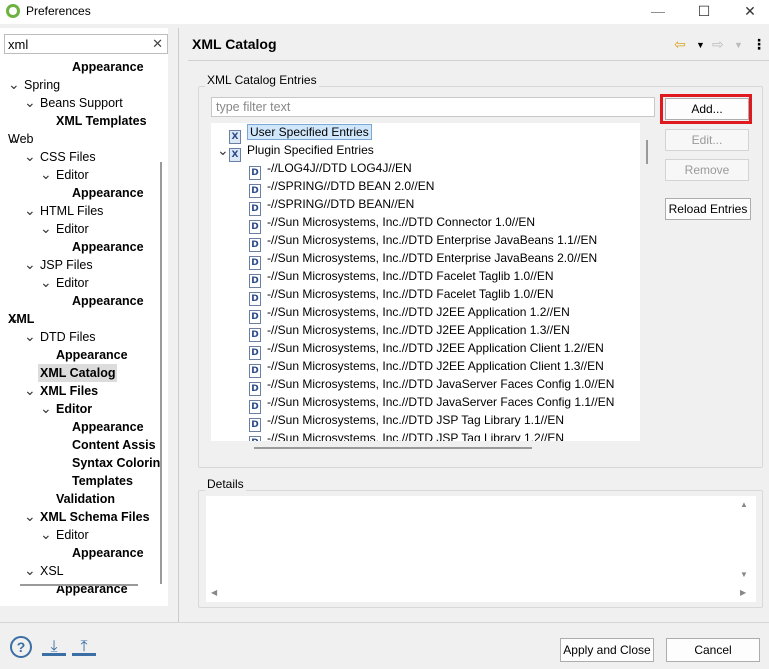 The width and height of the screenshot is (769, 669). What do you see at coordinates (718, 44) in the screenshot?
I see `forward-arrow-icon: ⇨` at bounding box center [718, 44].